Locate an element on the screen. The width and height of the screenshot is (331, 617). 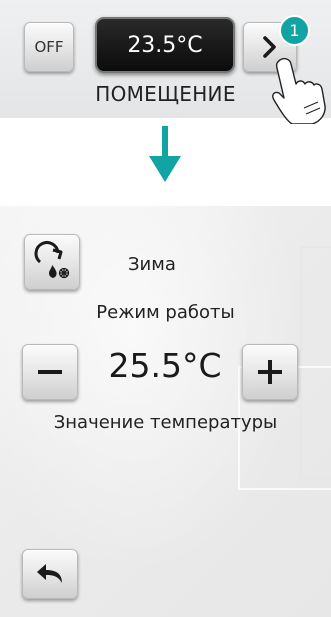
step-badge: 1 is located at coordinates (294, 30).